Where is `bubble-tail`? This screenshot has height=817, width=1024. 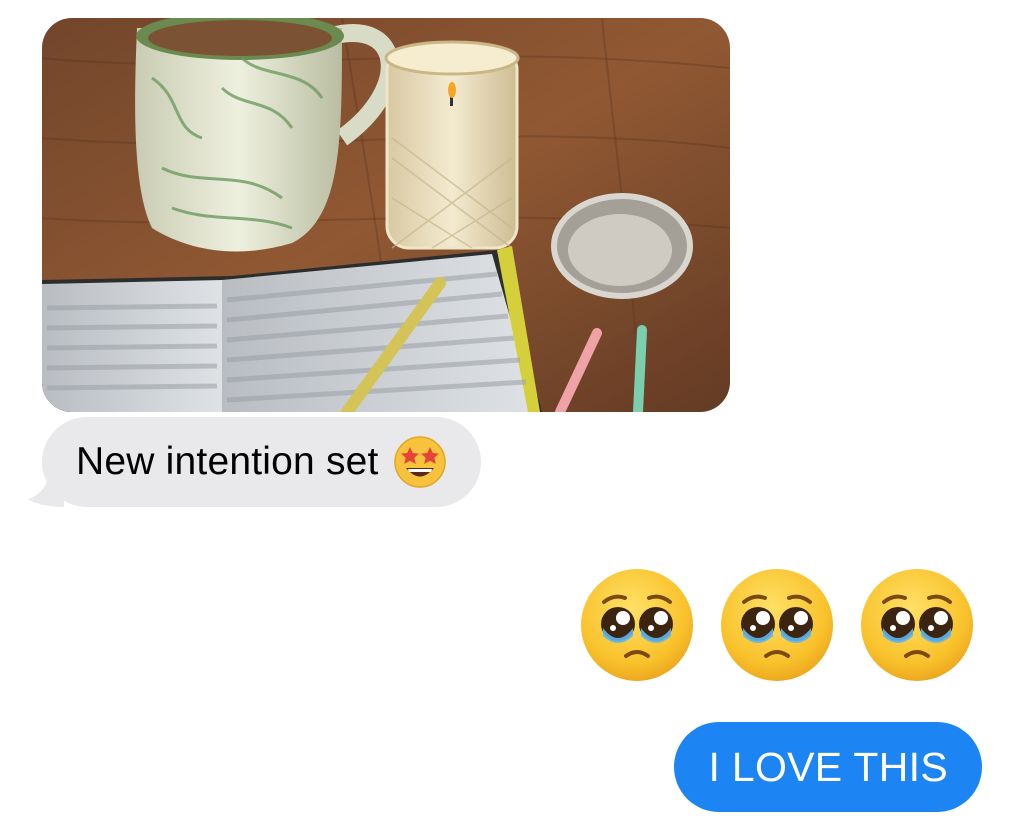 bubble-tail is located at coordinates (46, 492).